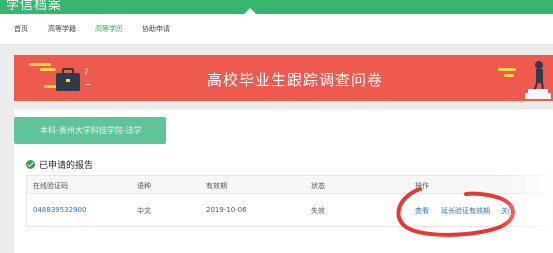 This screenshot has width=553, height=253. I want to click on nav-item-home: 首页, so click(21, 29).